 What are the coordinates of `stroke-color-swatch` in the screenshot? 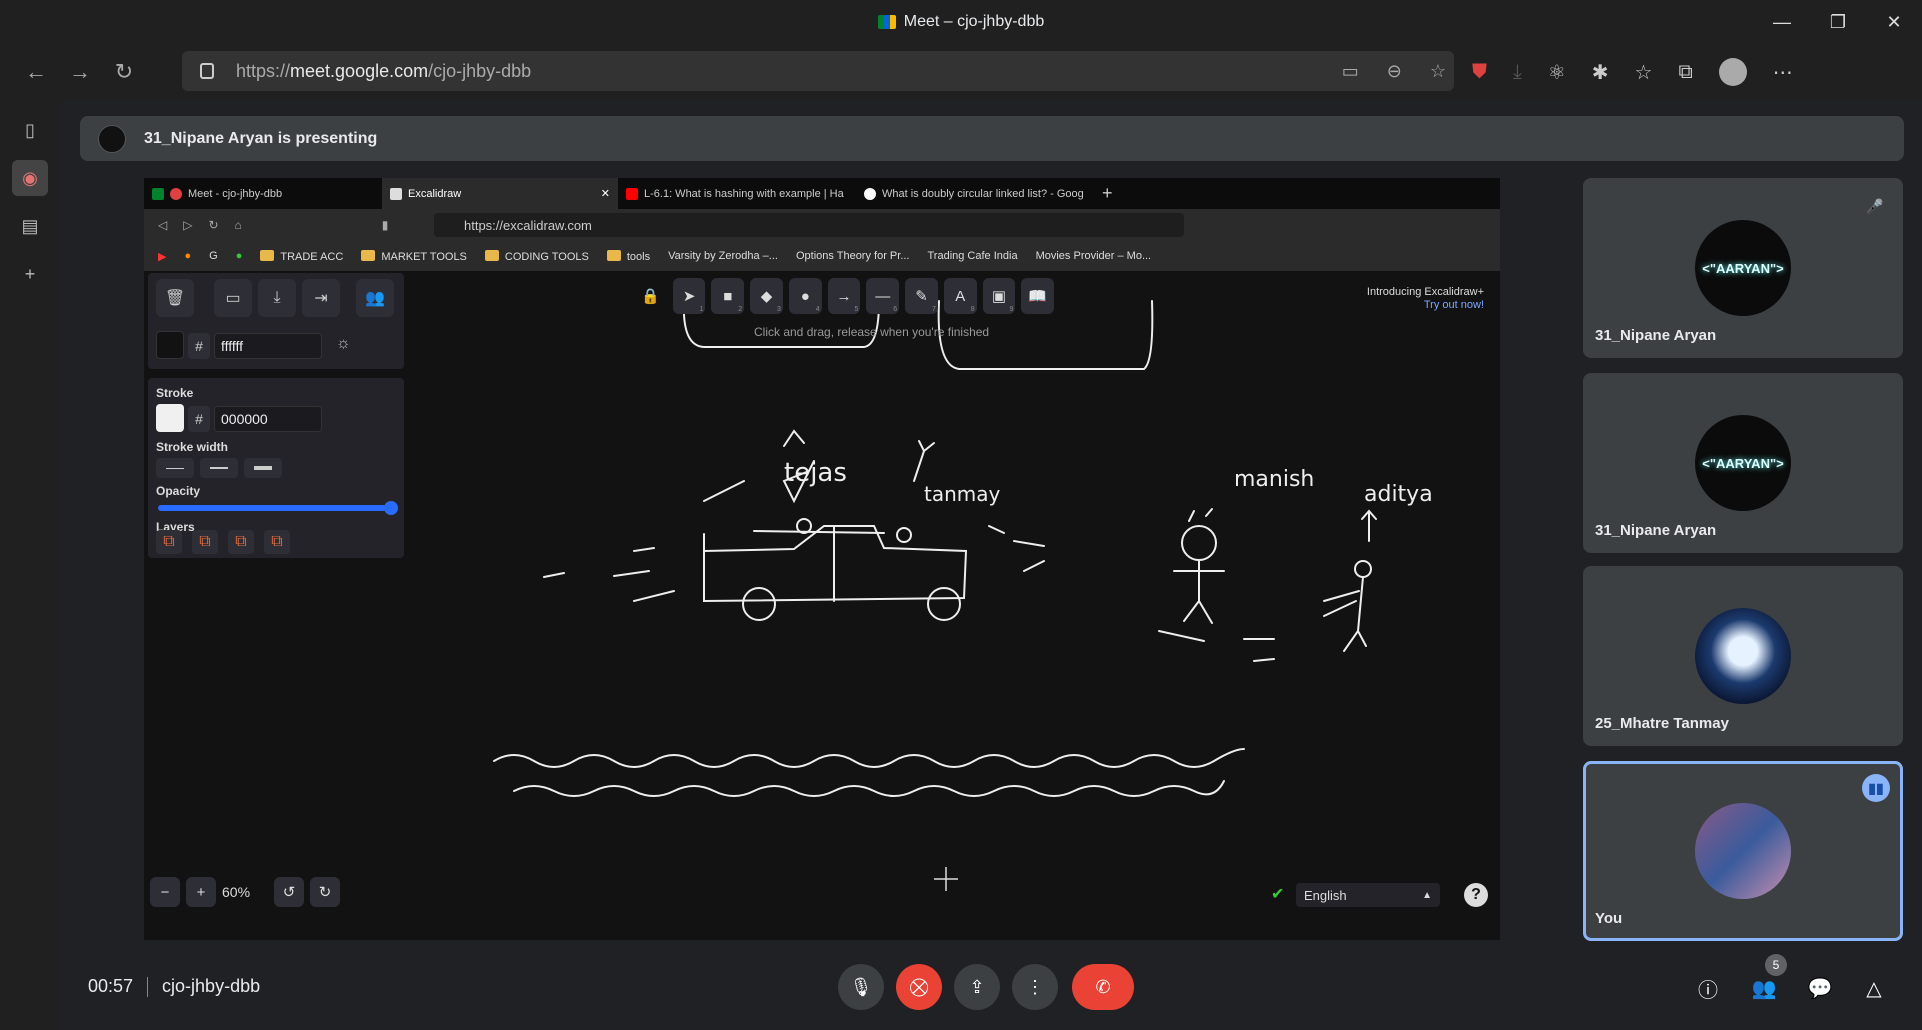 It's located at (170, 418).